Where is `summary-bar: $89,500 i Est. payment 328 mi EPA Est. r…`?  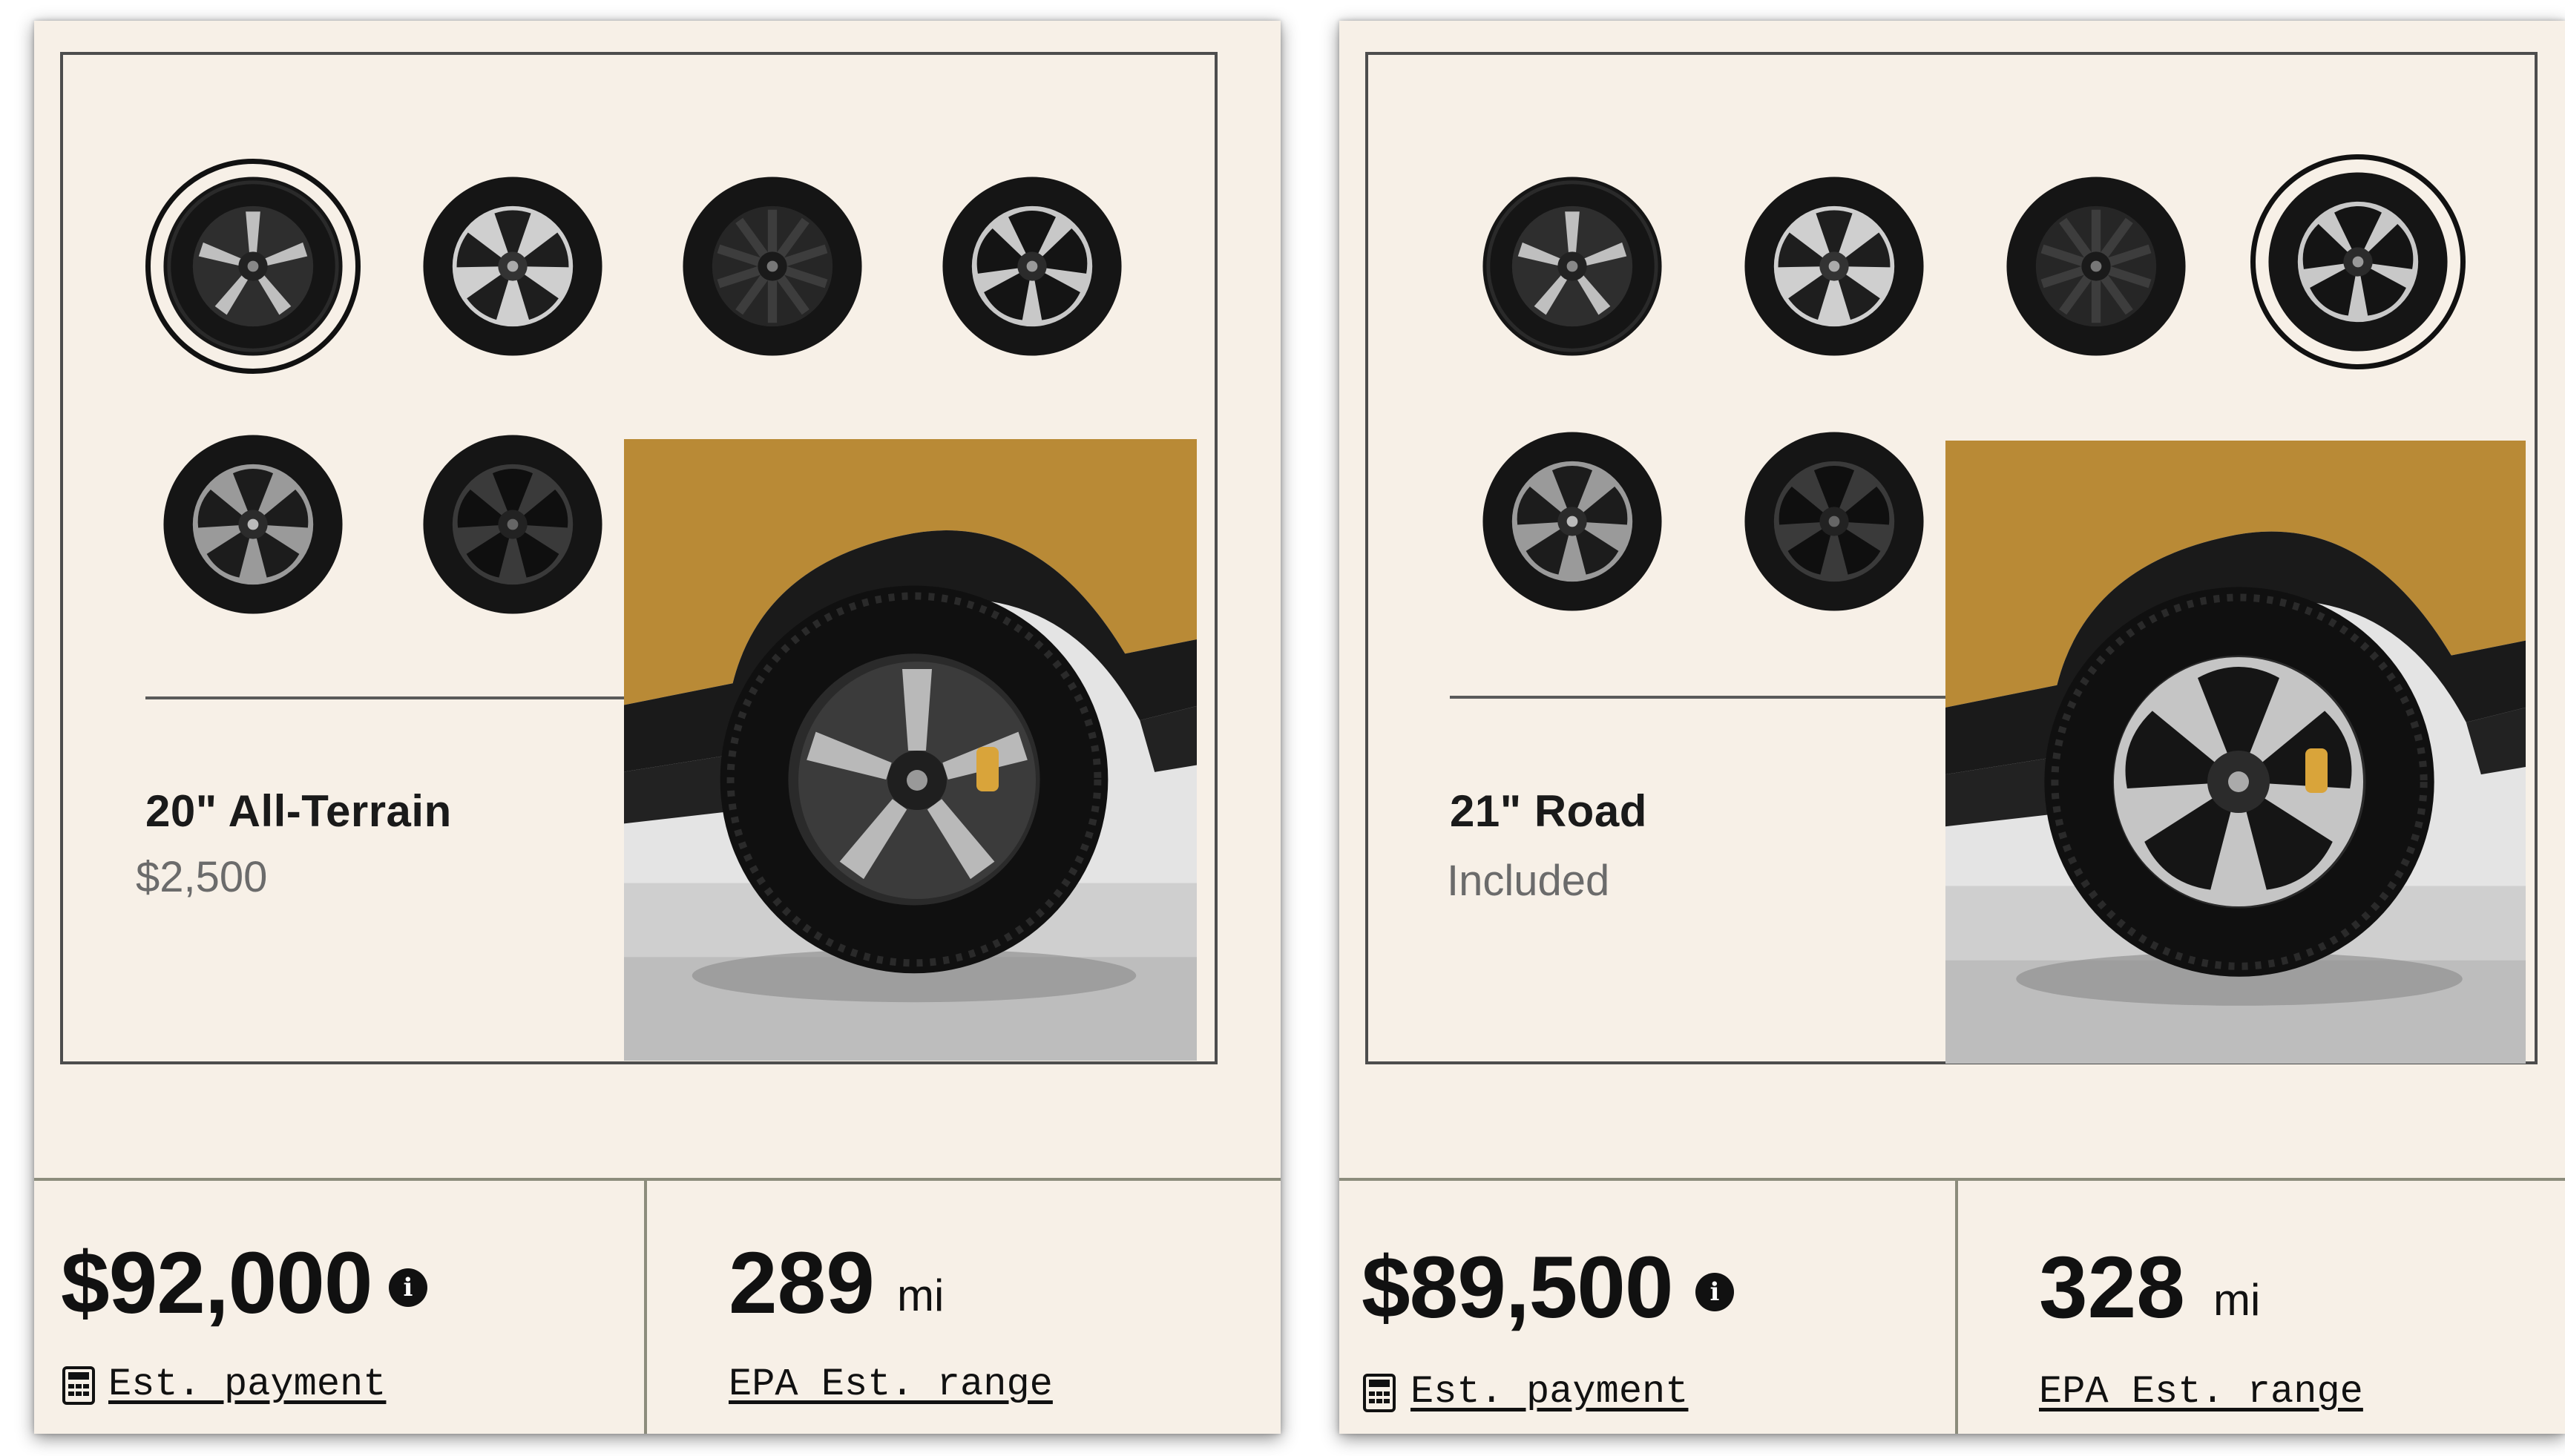
summary-bar: $89,500 i Est. payment 328 mi EPA Est. r… is located at coordinates (1952, 1306).